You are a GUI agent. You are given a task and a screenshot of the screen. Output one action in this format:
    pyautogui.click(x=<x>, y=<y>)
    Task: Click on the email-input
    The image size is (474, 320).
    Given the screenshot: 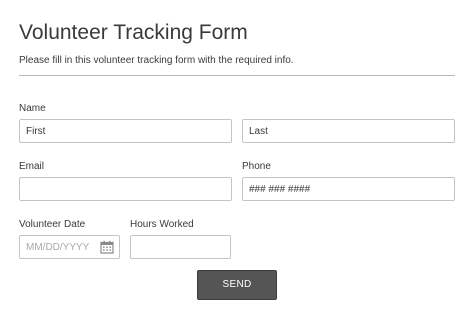 What is the action you would take?
    pyautogui.click(x=125, y=189)
    